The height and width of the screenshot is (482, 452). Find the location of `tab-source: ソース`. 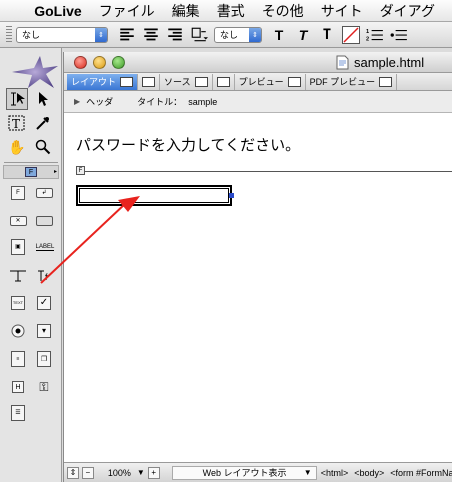

tab-source: ソース is located at coordinates (186, 81).